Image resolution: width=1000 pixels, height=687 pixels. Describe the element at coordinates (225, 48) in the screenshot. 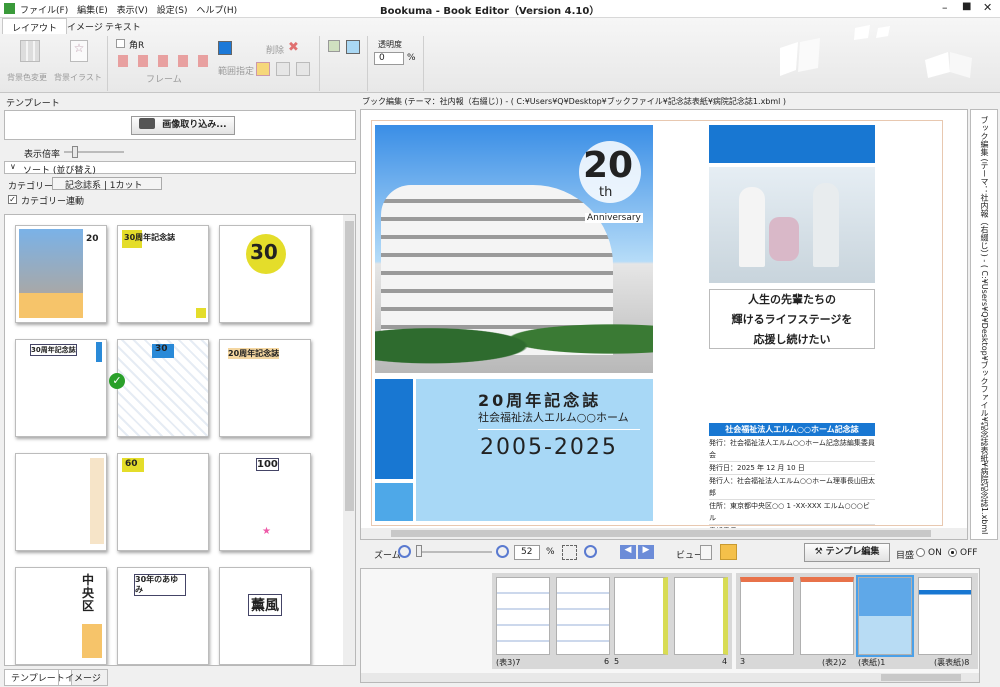

I see `frame-color-picker` at that location.